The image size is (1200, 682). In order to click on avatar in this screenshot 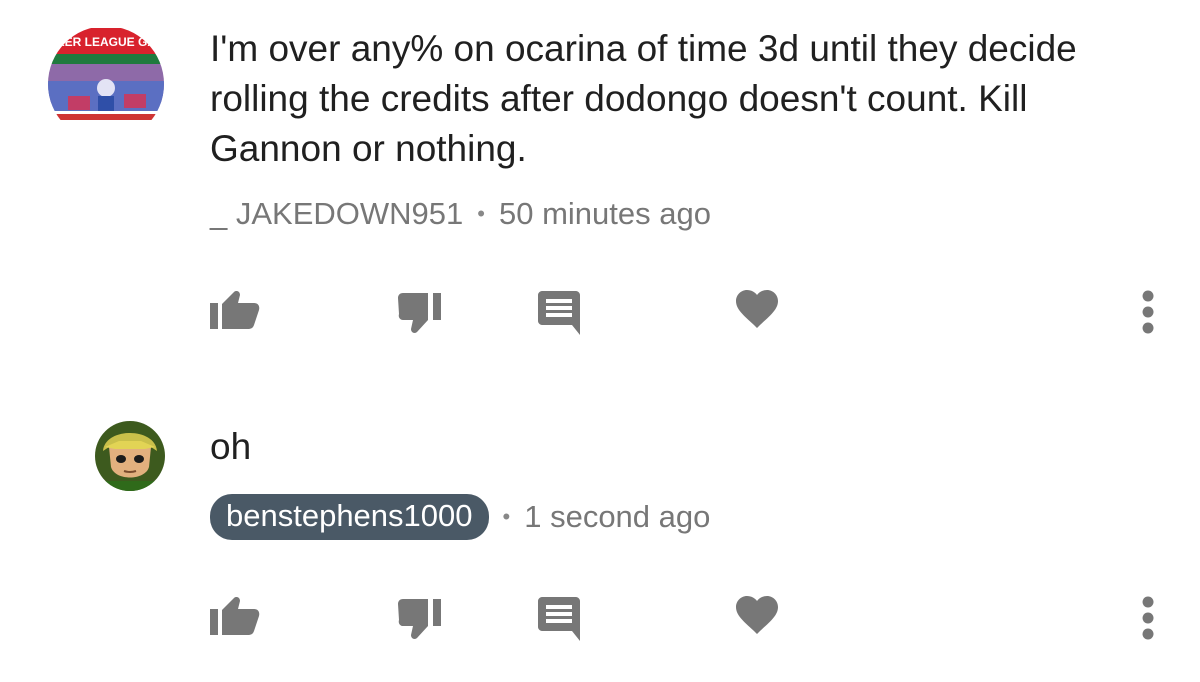, I will do `click(130, 456)`.